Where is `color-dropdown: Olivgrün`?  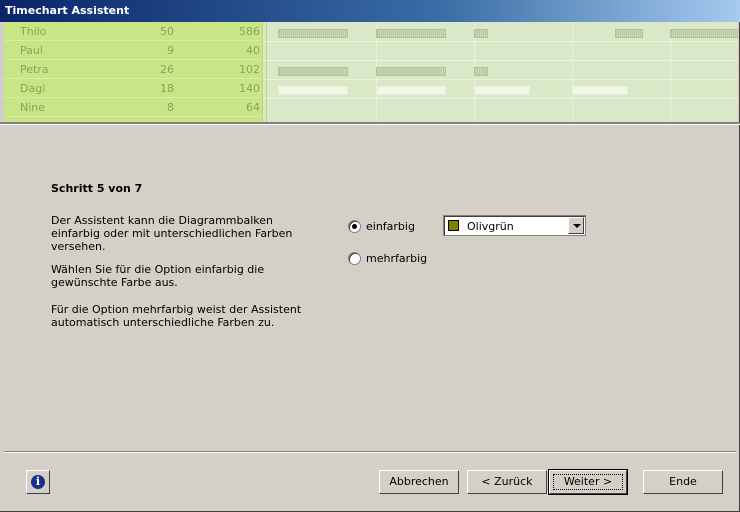 color-dropdown: Olivgrün is located at coordinates (514, 225).